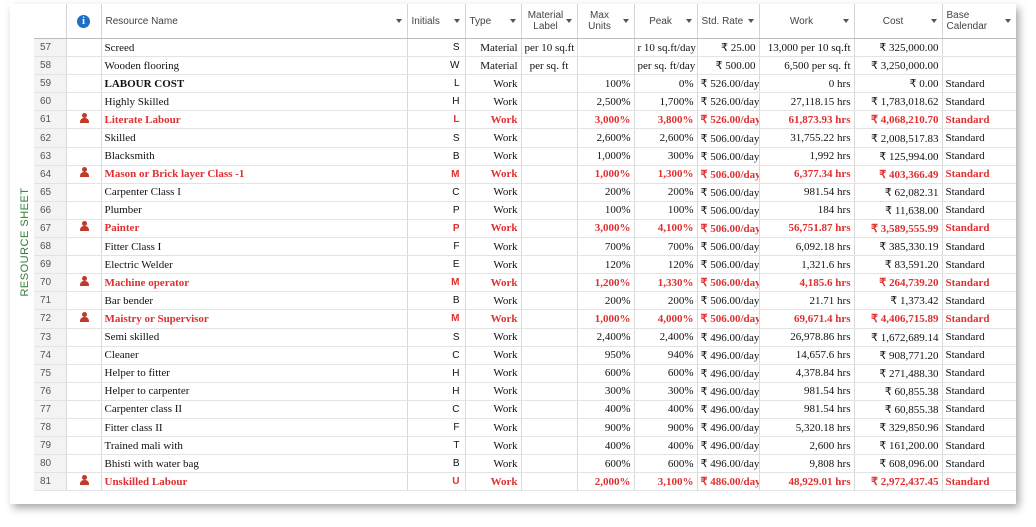 This screenshot has width=1036, height=527. Describe the element at coordinates (493, 48) in the screenshot. I see `type-cell: Material` at that location.